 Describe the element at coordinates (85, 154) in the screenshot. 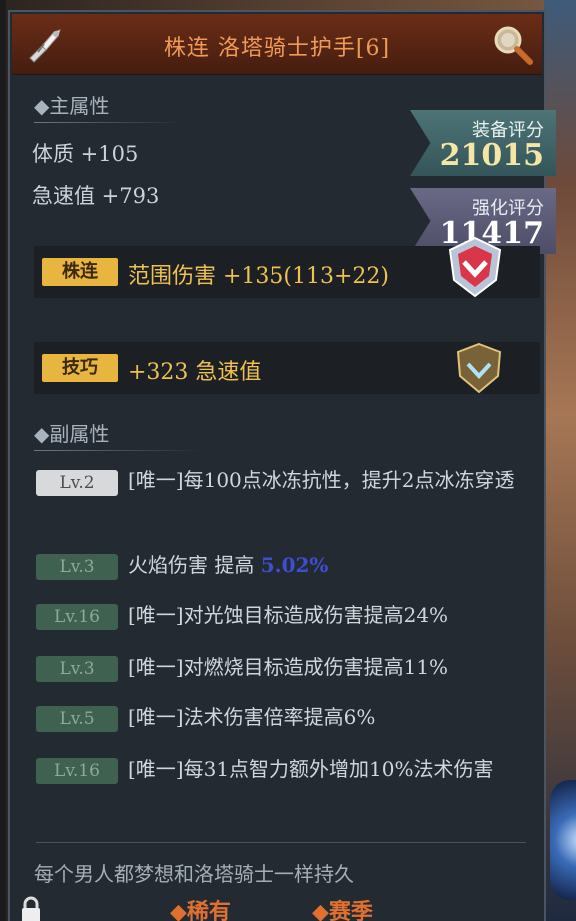

I see `stat-constitution: 体质 +105` at that location.